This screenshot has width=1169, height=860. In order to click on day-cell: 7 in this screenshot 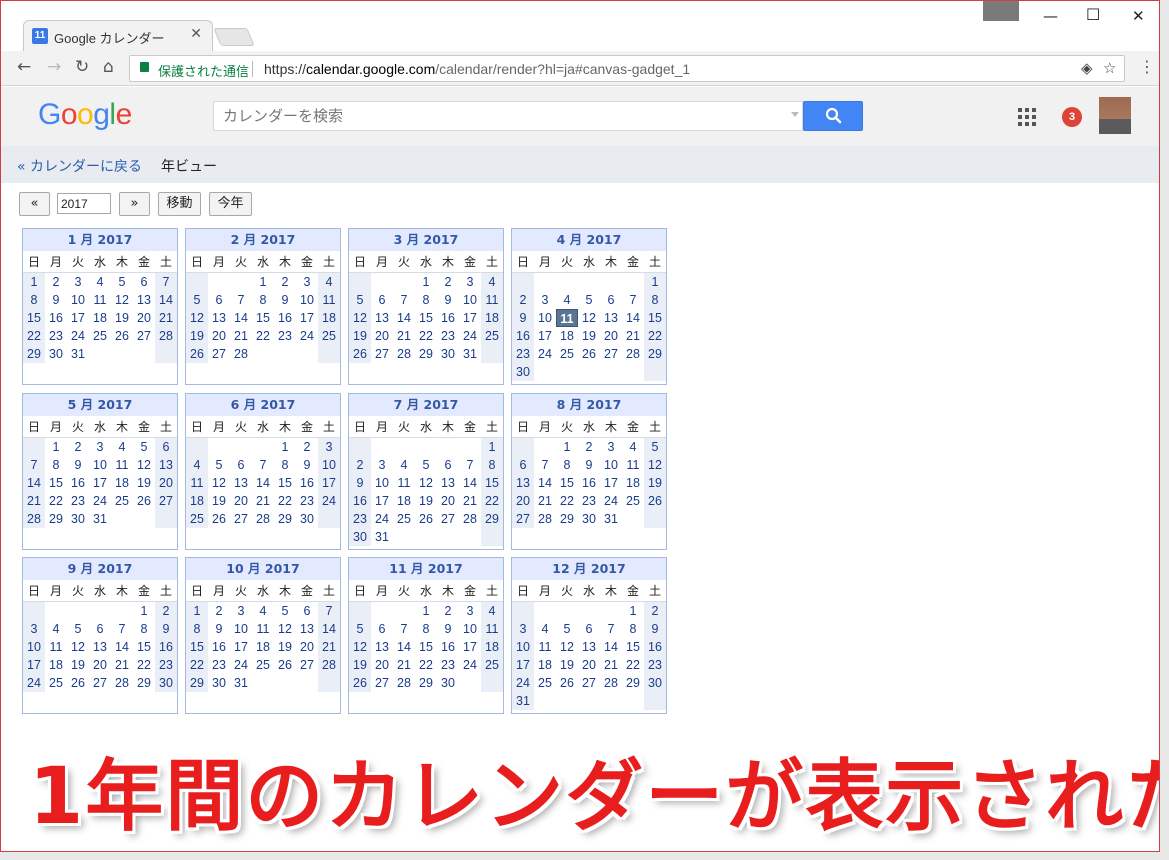, I will do `click(241, 300)`.